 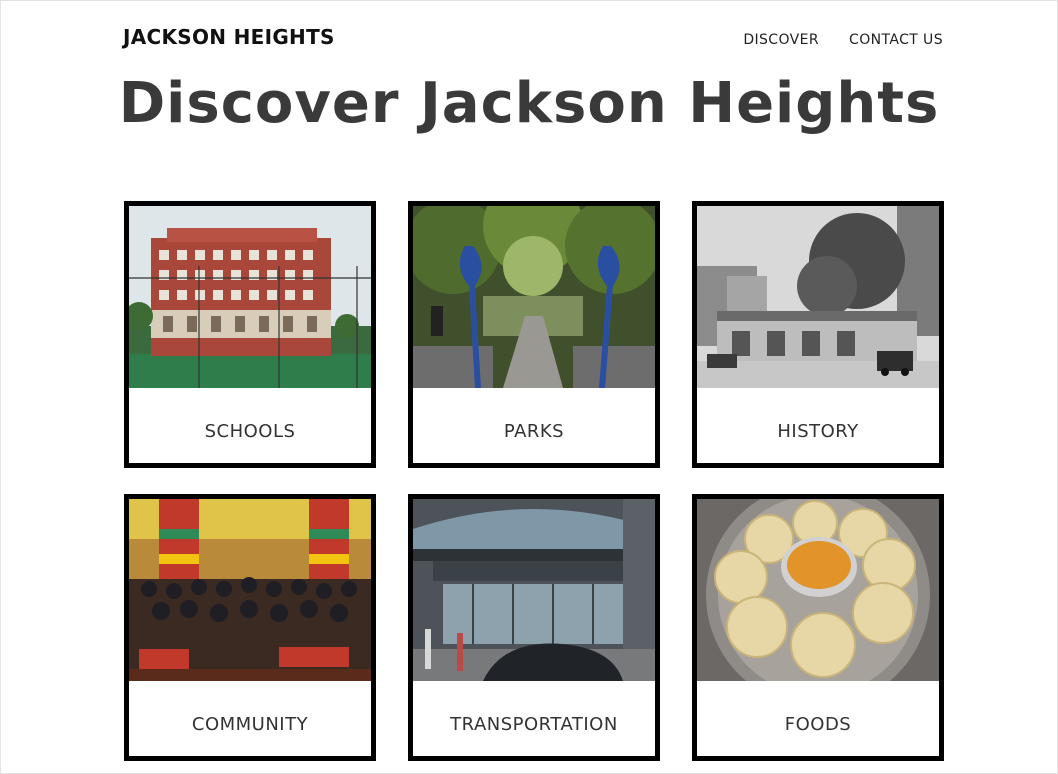 I want to click on card-label: TRANSPORTATION, so click(x=534, y=724).